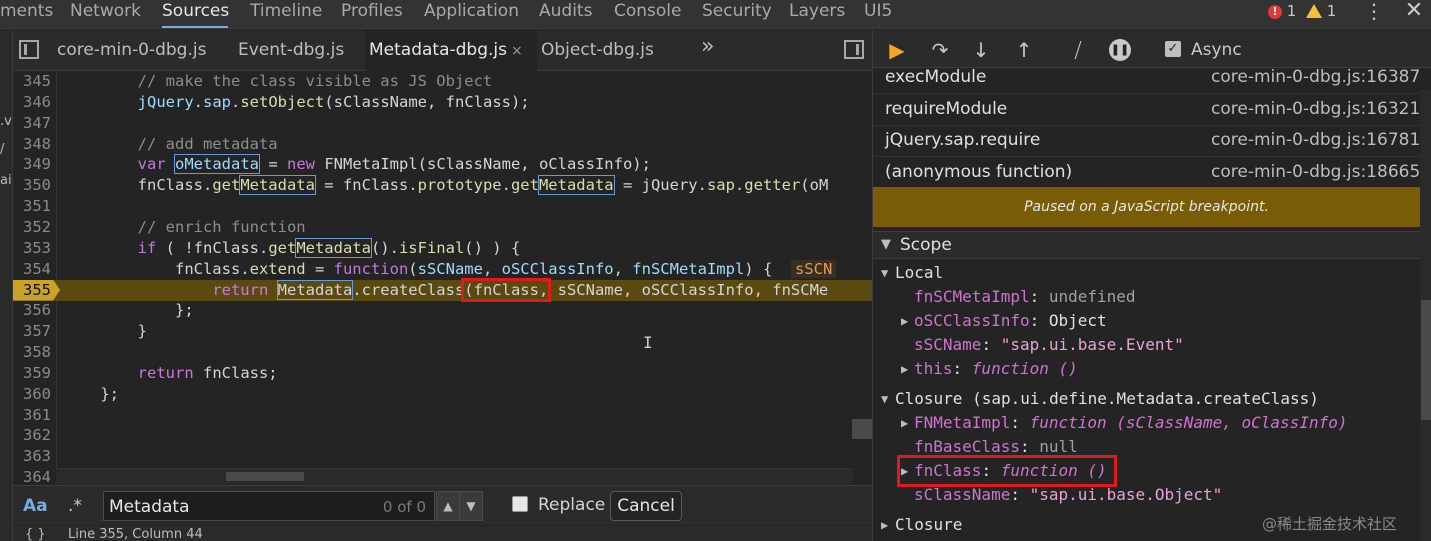 Image resolution: width=1431 pixels, height=541 pixels. I want to click on line-number: 350, so click(32, 185).